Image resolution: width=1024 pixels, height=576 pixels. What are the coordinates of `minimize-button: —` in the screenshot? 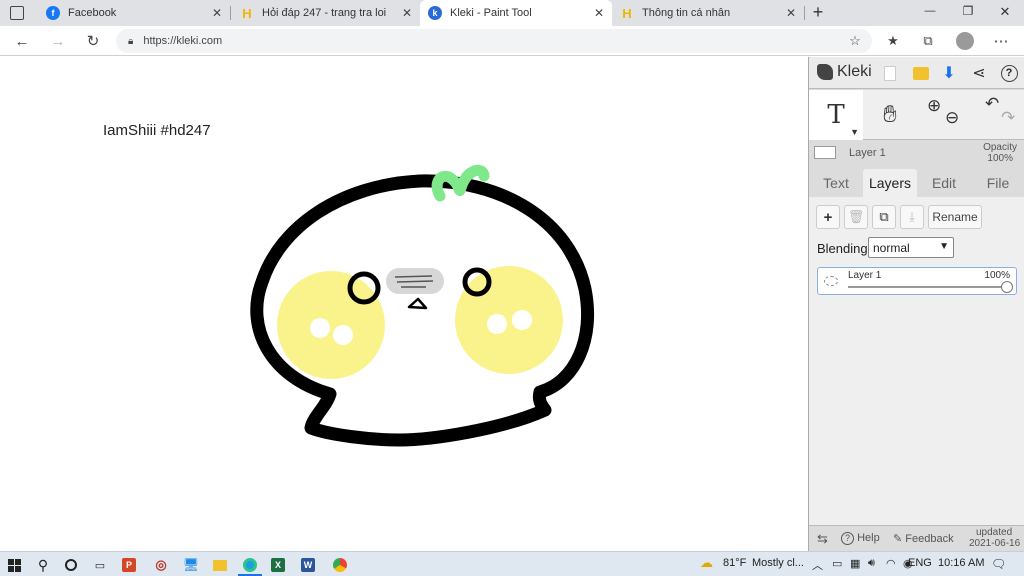 It's located at (930, 11).